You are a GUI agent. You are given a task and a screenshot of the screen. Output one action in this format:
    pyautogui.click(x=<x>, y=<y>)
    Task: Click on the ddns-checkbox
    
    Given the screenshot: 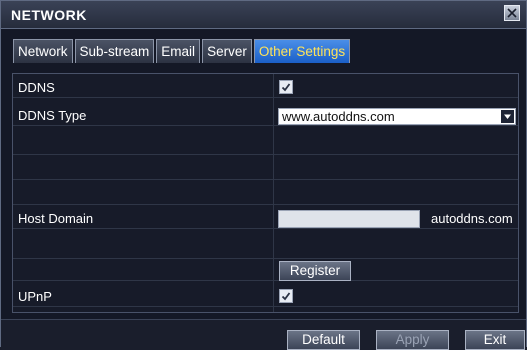 What is the action you would take?
    pyautogui.click(x=286, y=87)
    